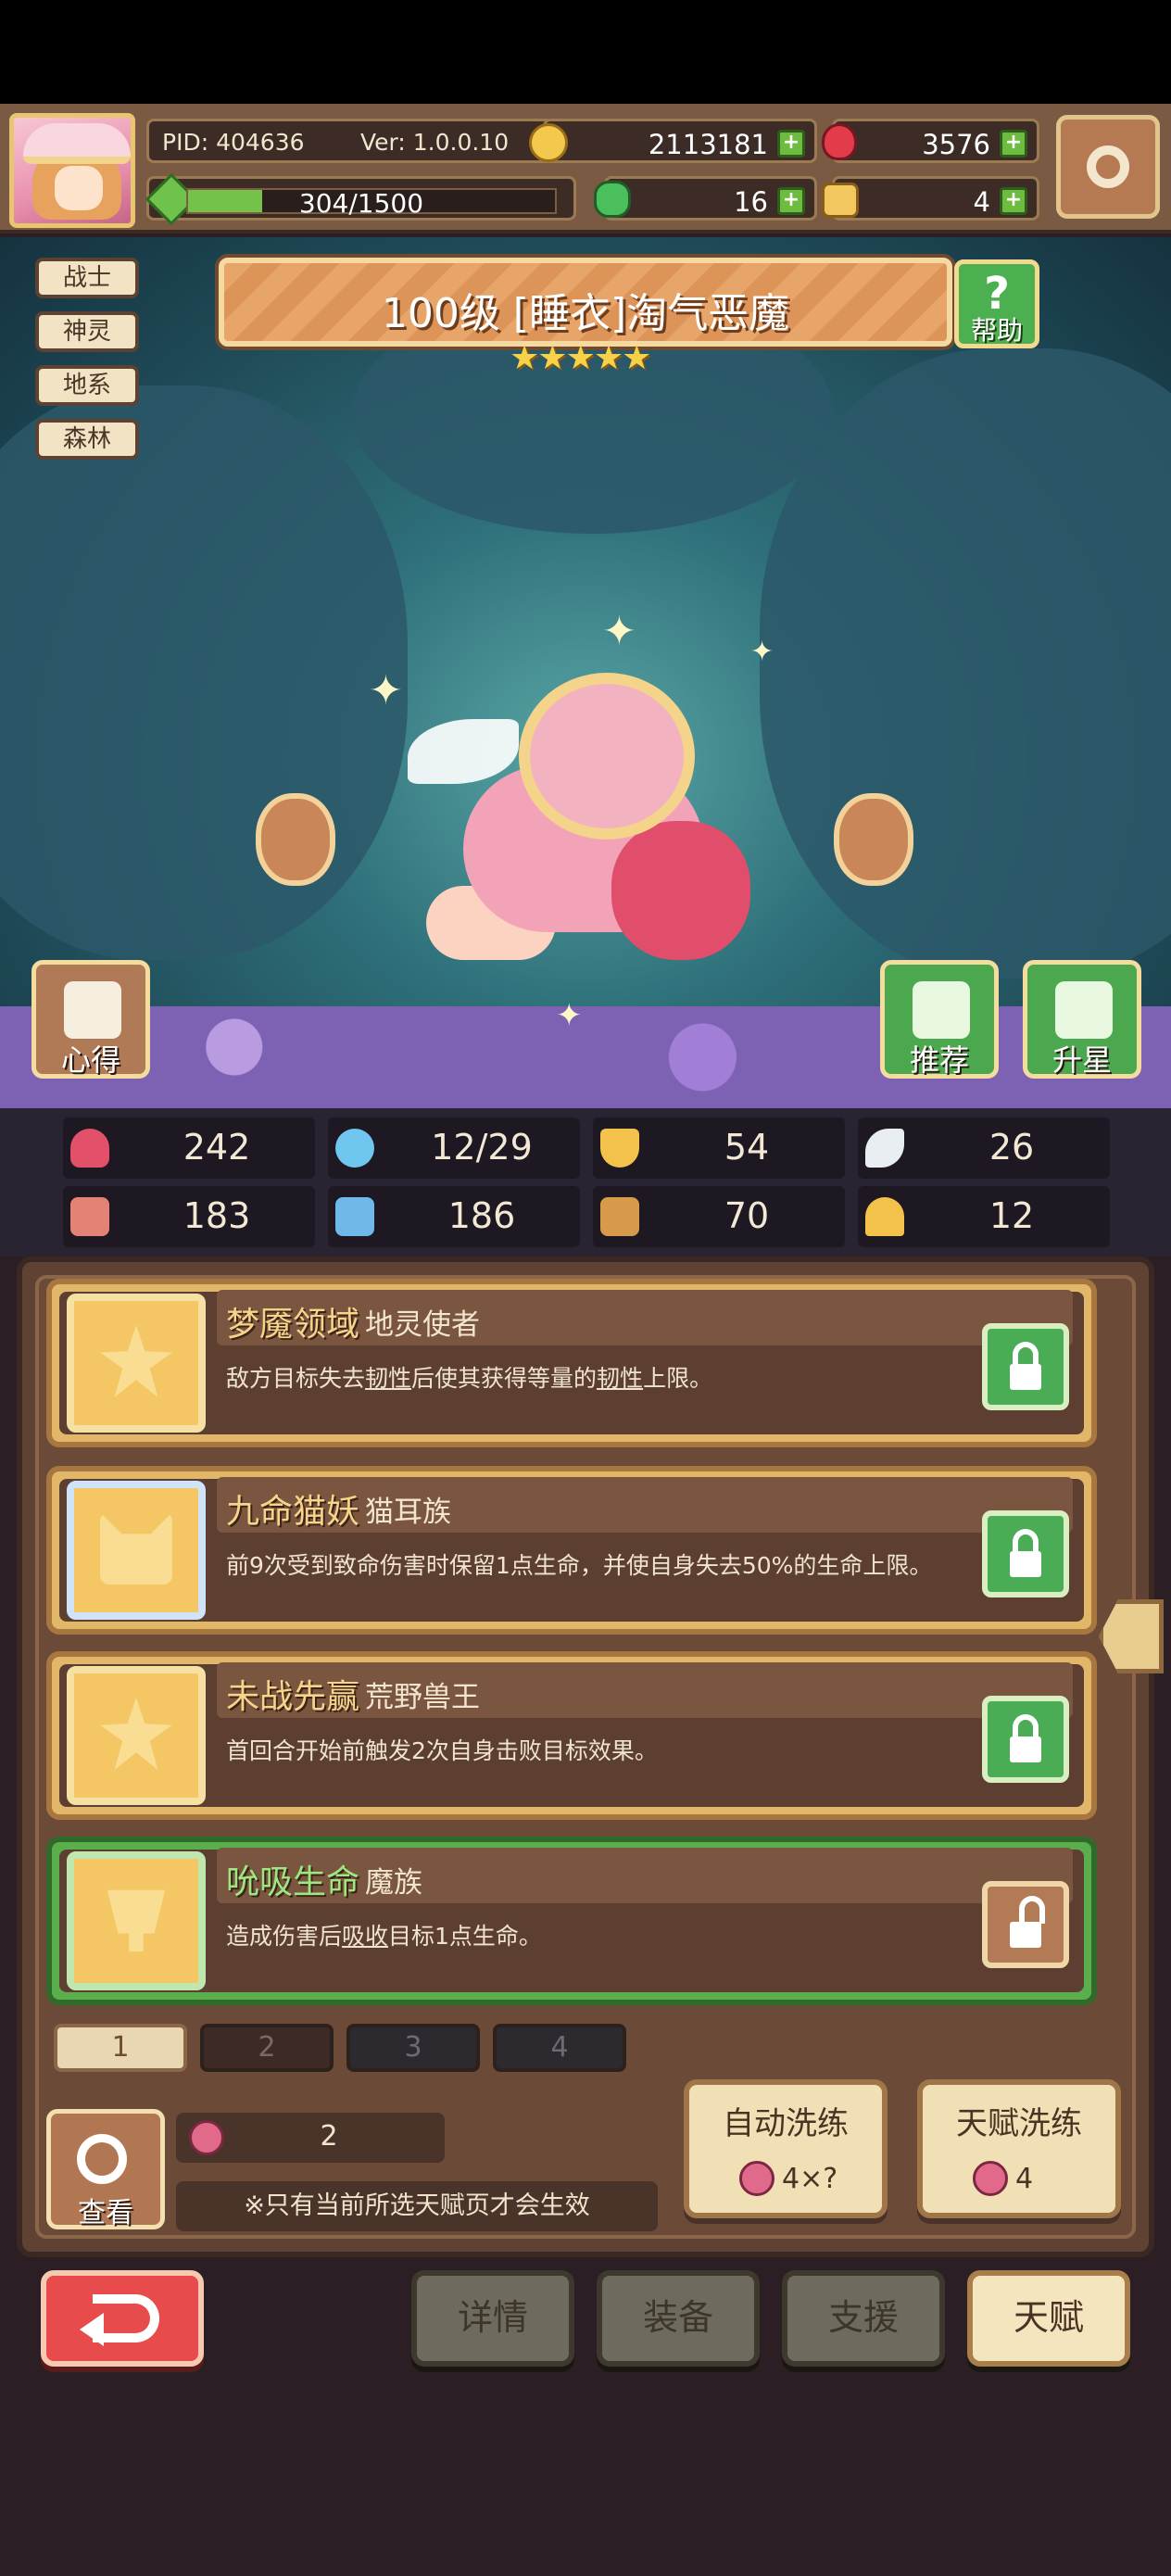 The height and width of the screenshot is (2576, 1171). I want to click on recommend-button: 推荐, so click(940, 1020).